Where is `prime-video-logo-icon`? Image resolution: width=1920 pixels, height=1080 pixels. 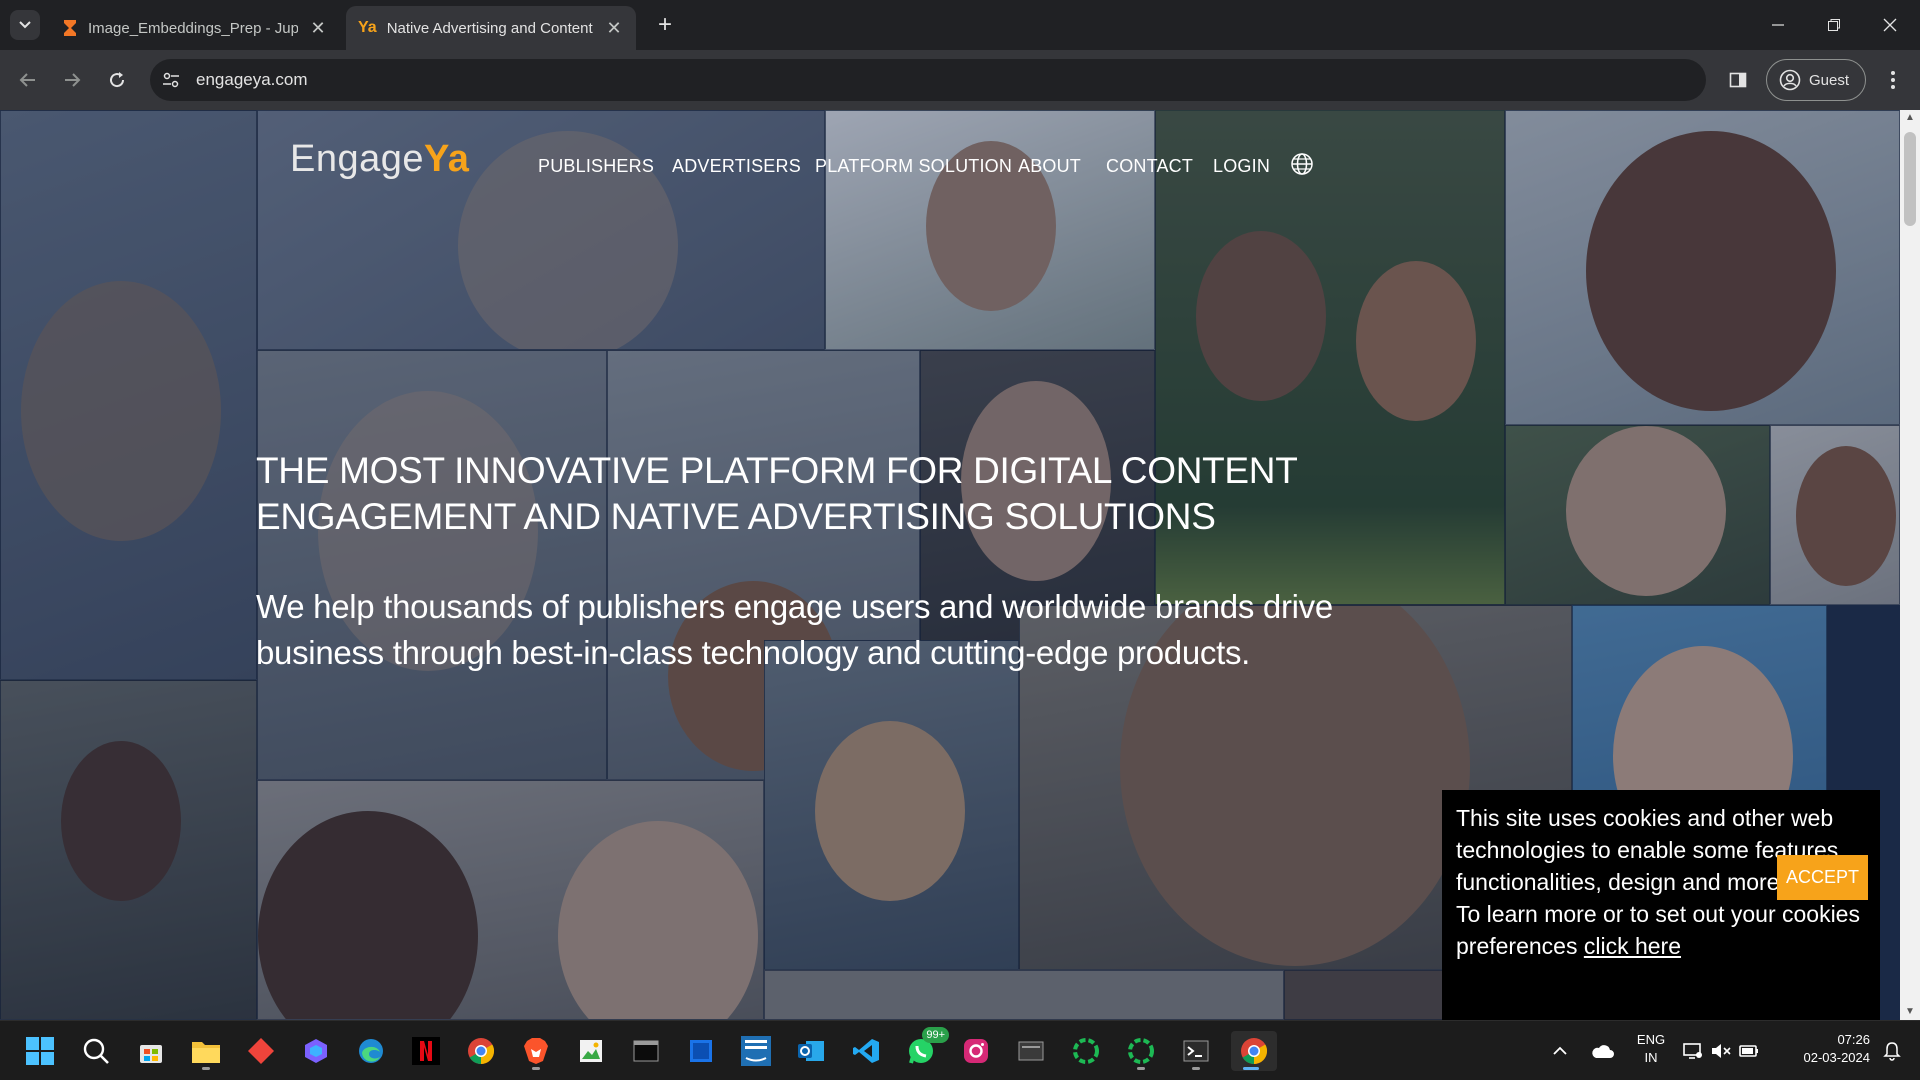 prime-video-logo-icon is located at coordinates (756, 1051).